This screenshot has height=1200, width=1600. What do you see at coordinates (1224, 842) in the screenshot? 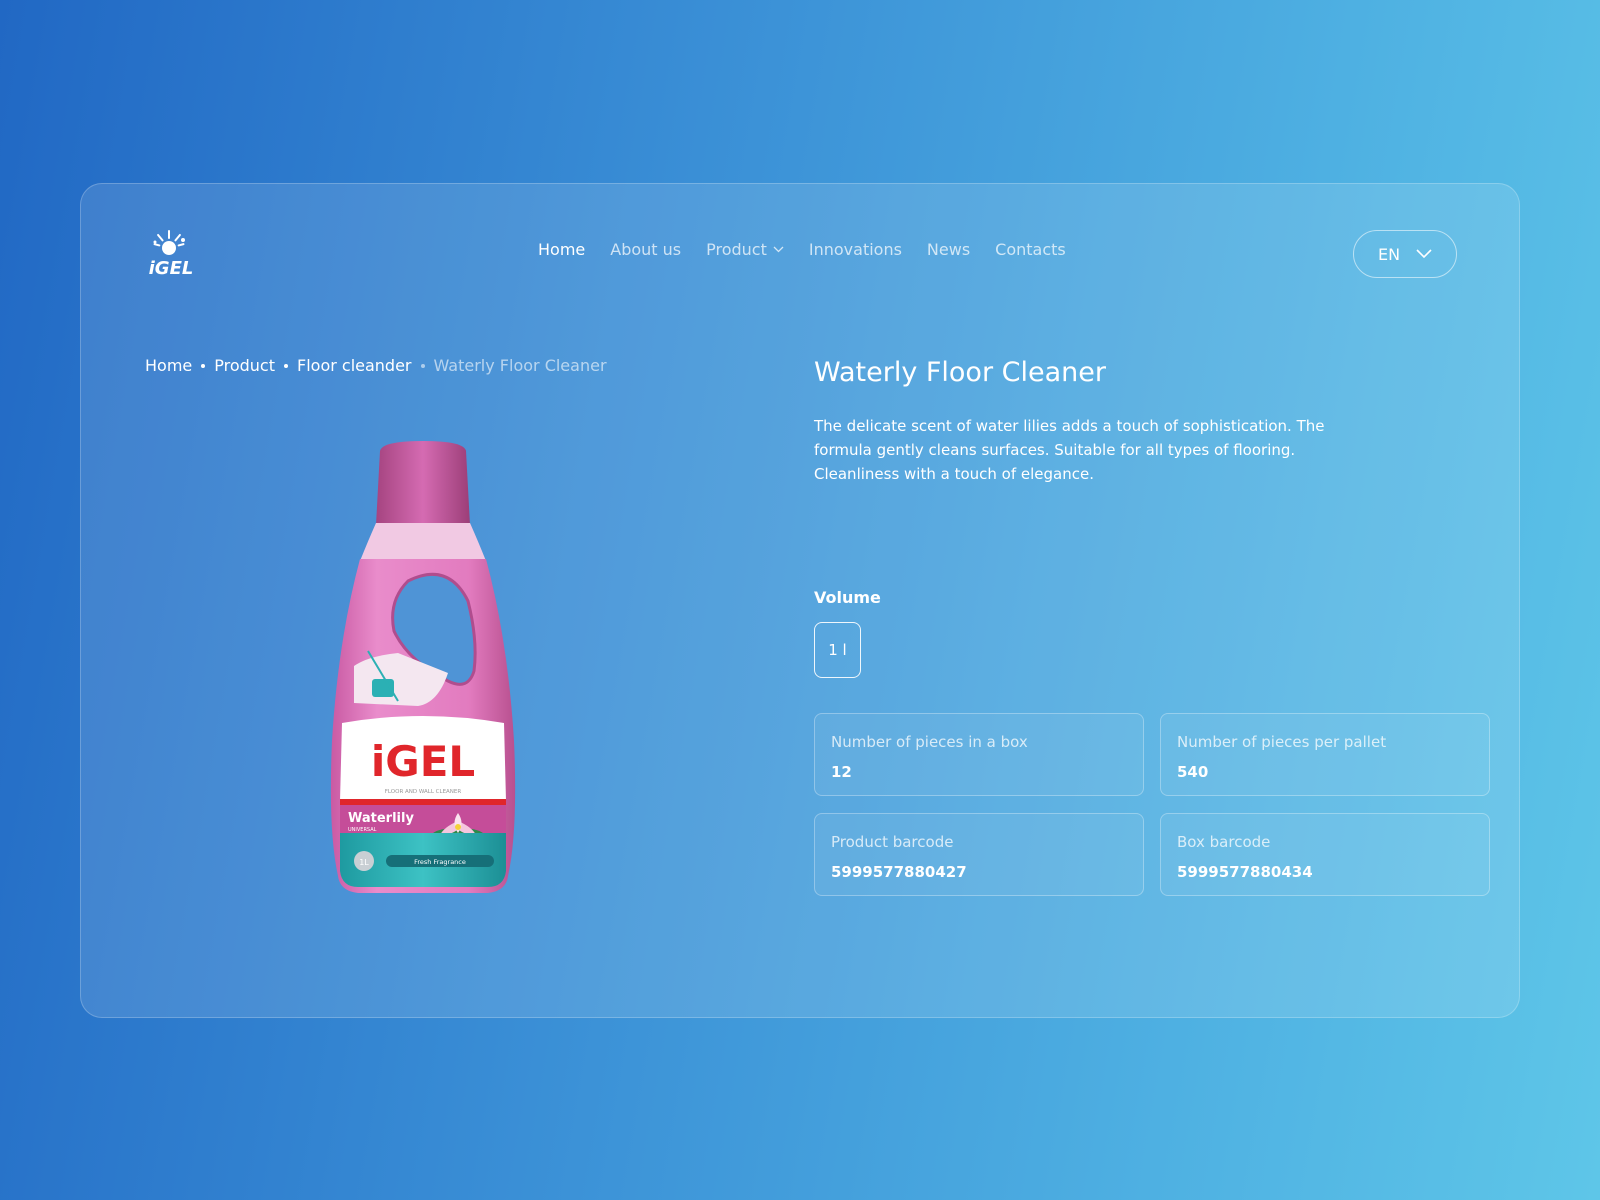
I see `spec-label: Box barcode` at bounding box center [1224, 842].